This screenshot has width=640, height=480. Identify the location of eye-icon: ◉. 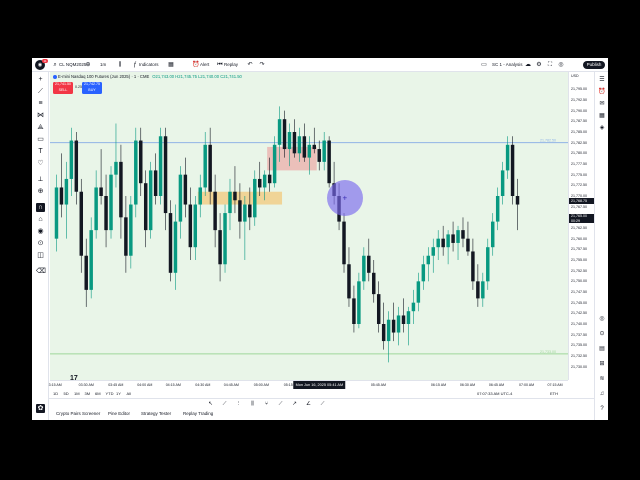
(40, 231).